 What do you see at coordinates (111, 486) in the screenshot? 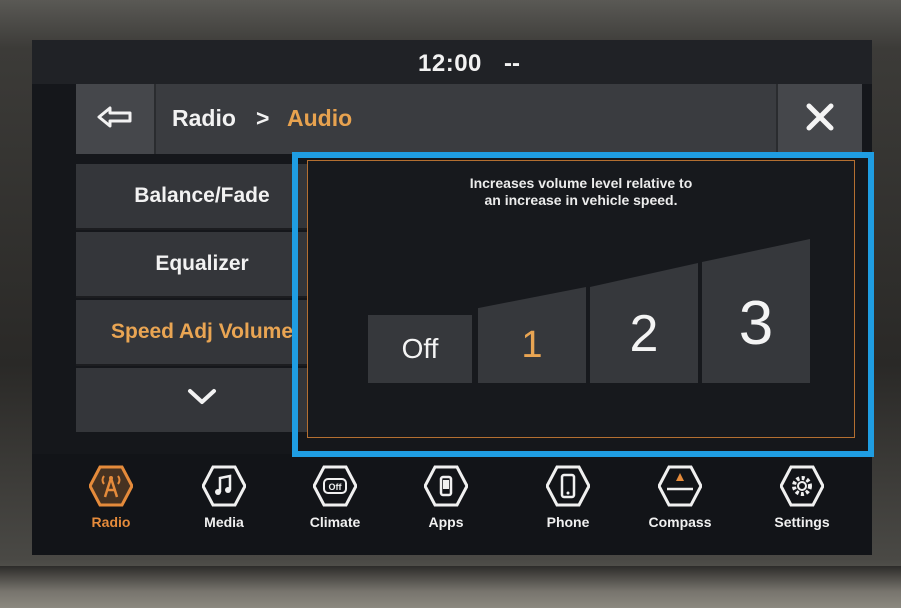
I see `radio-tower-icon` at bounding box center [111, 486].